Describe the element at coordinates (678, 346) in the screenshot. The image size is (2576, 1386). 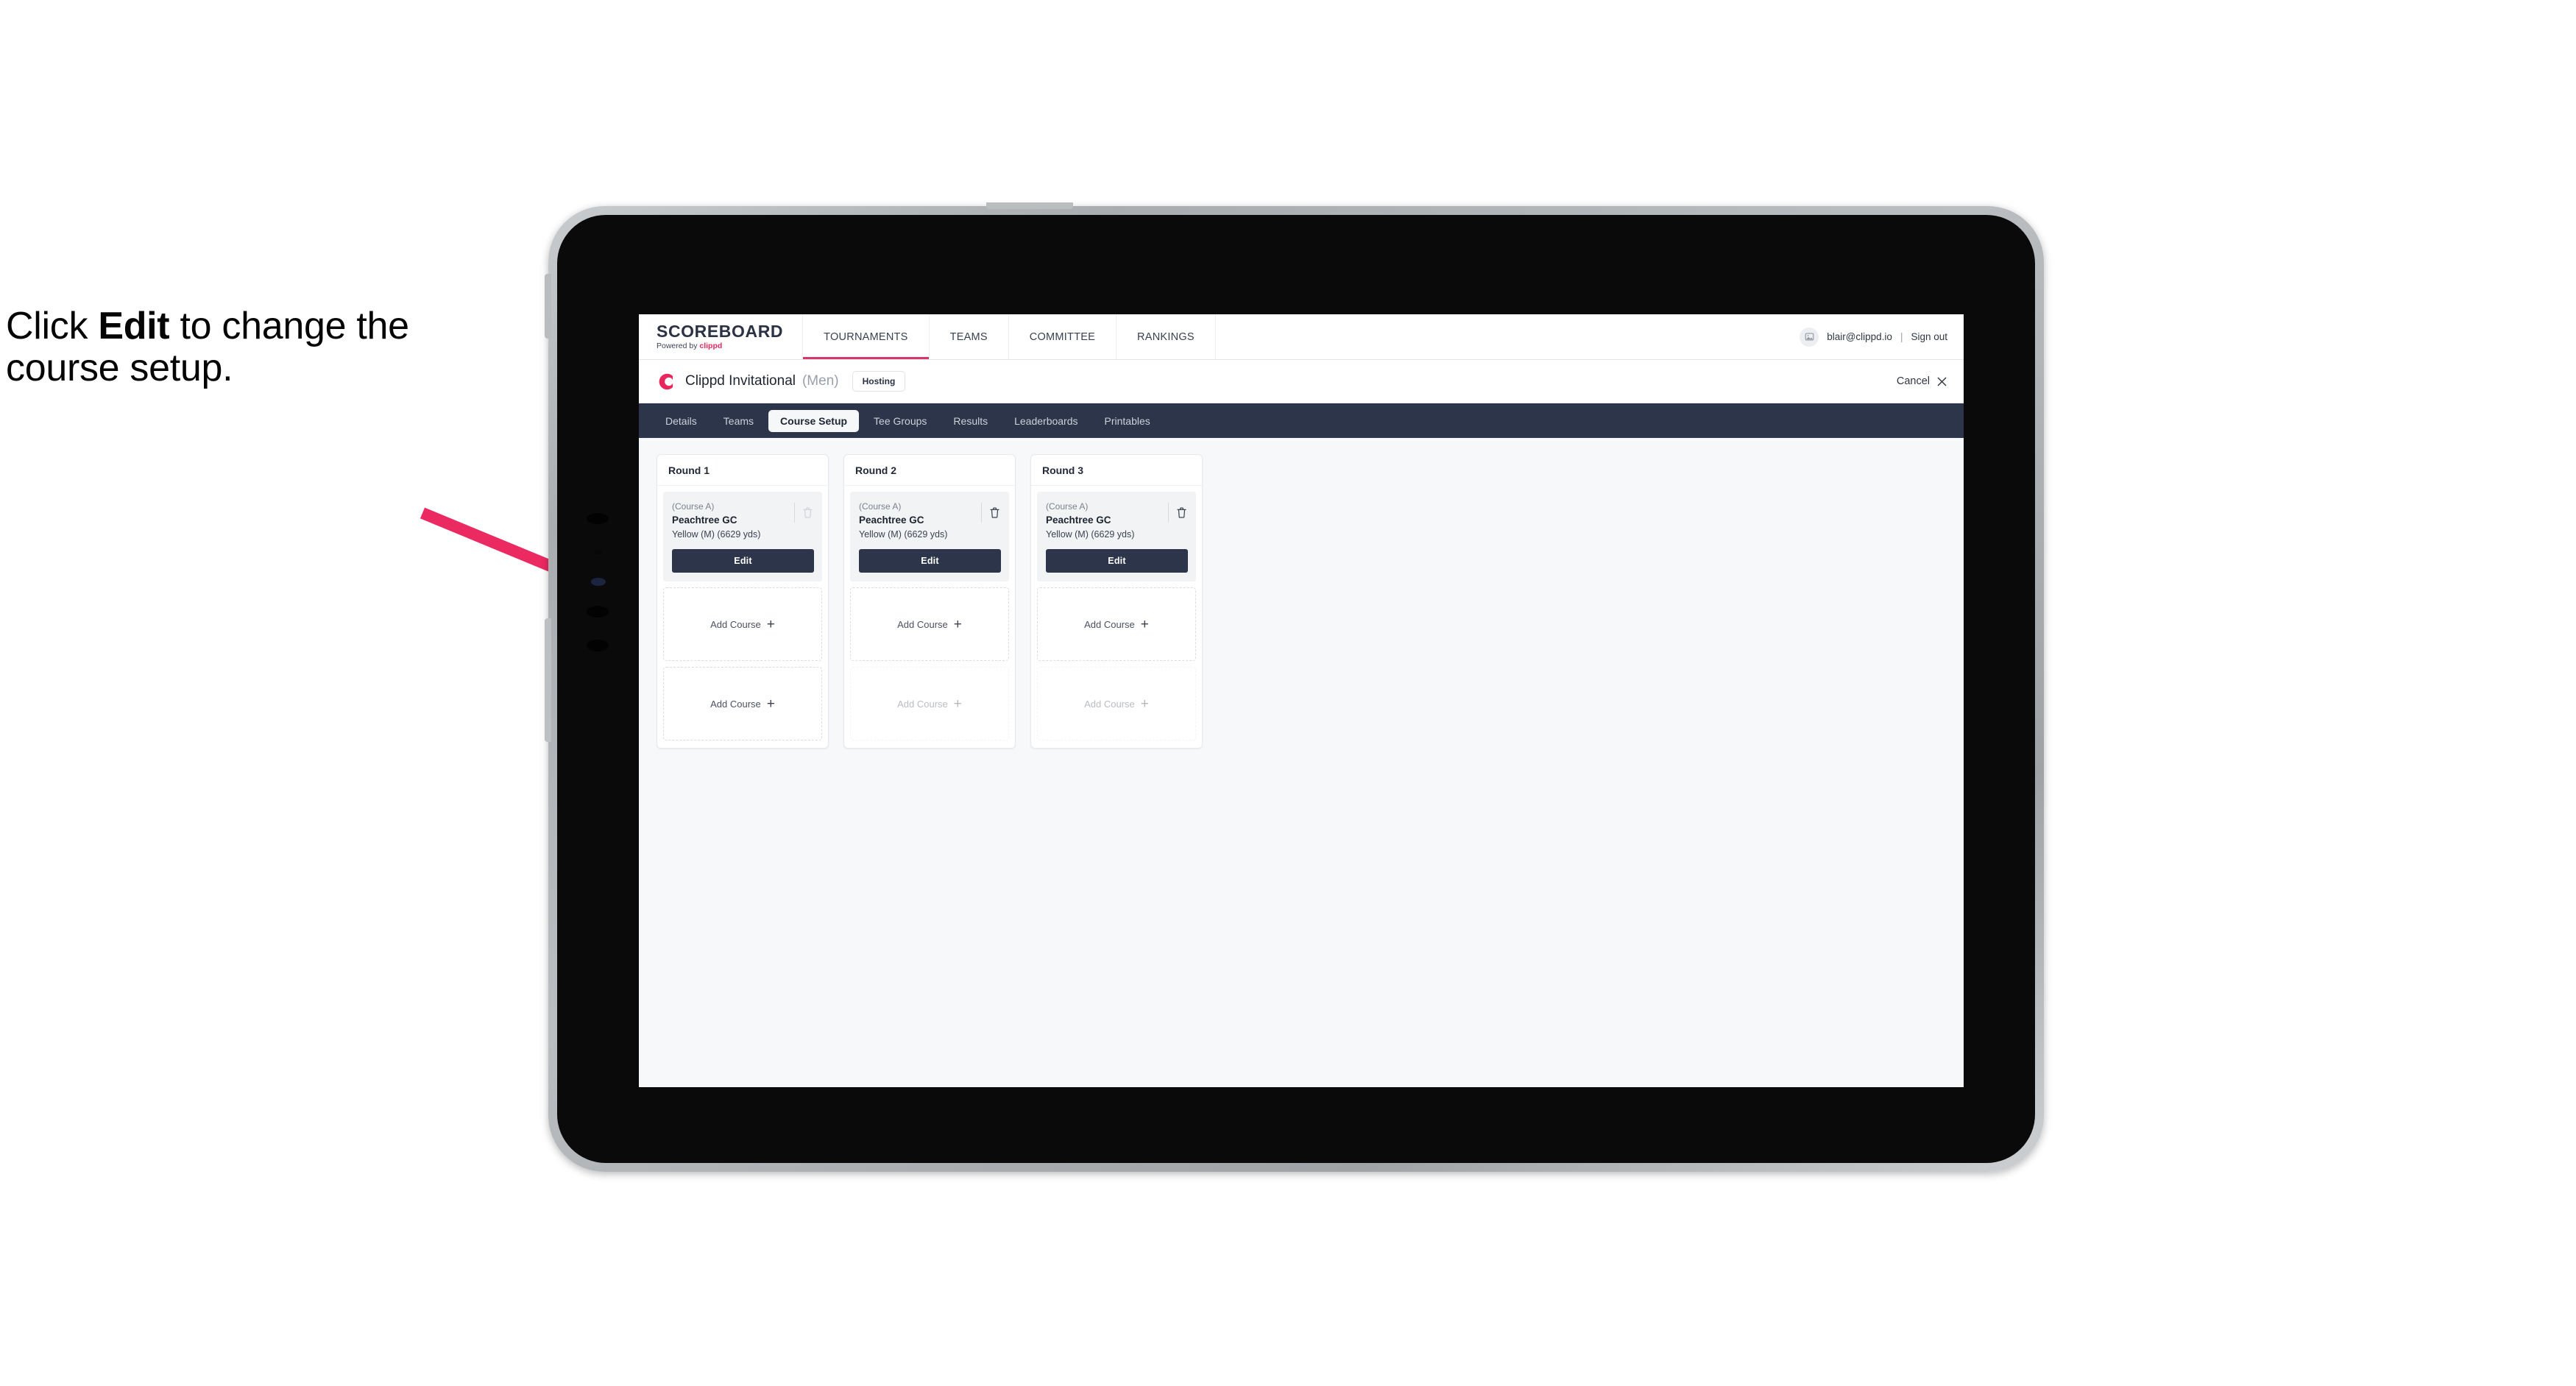
I see `brand-sub-prefix: Powered by` at that location.